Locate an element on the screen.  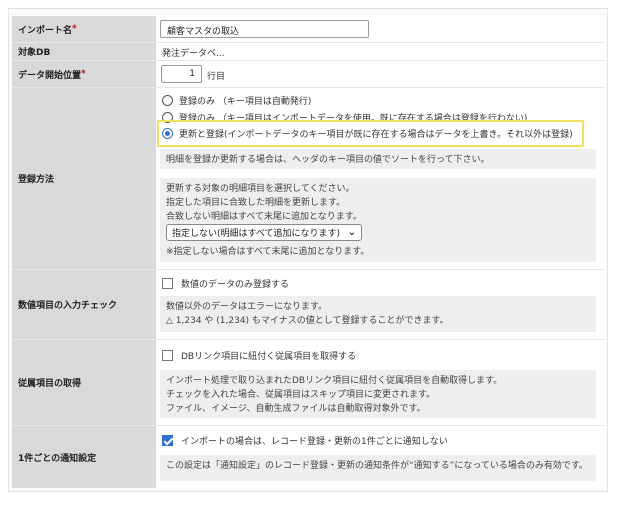
numeric-check-label-text: 数値項目の入力チェック is located at coordinates (68, 306).